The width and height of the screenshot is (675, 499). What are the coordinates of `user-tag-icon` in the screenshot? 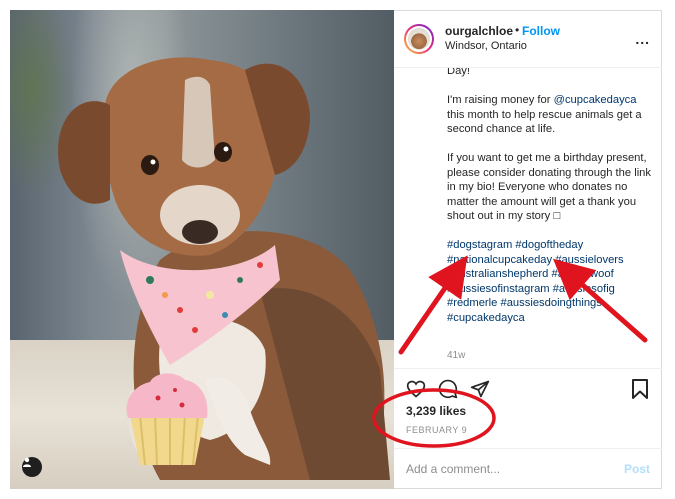 It's located at (27, 462).